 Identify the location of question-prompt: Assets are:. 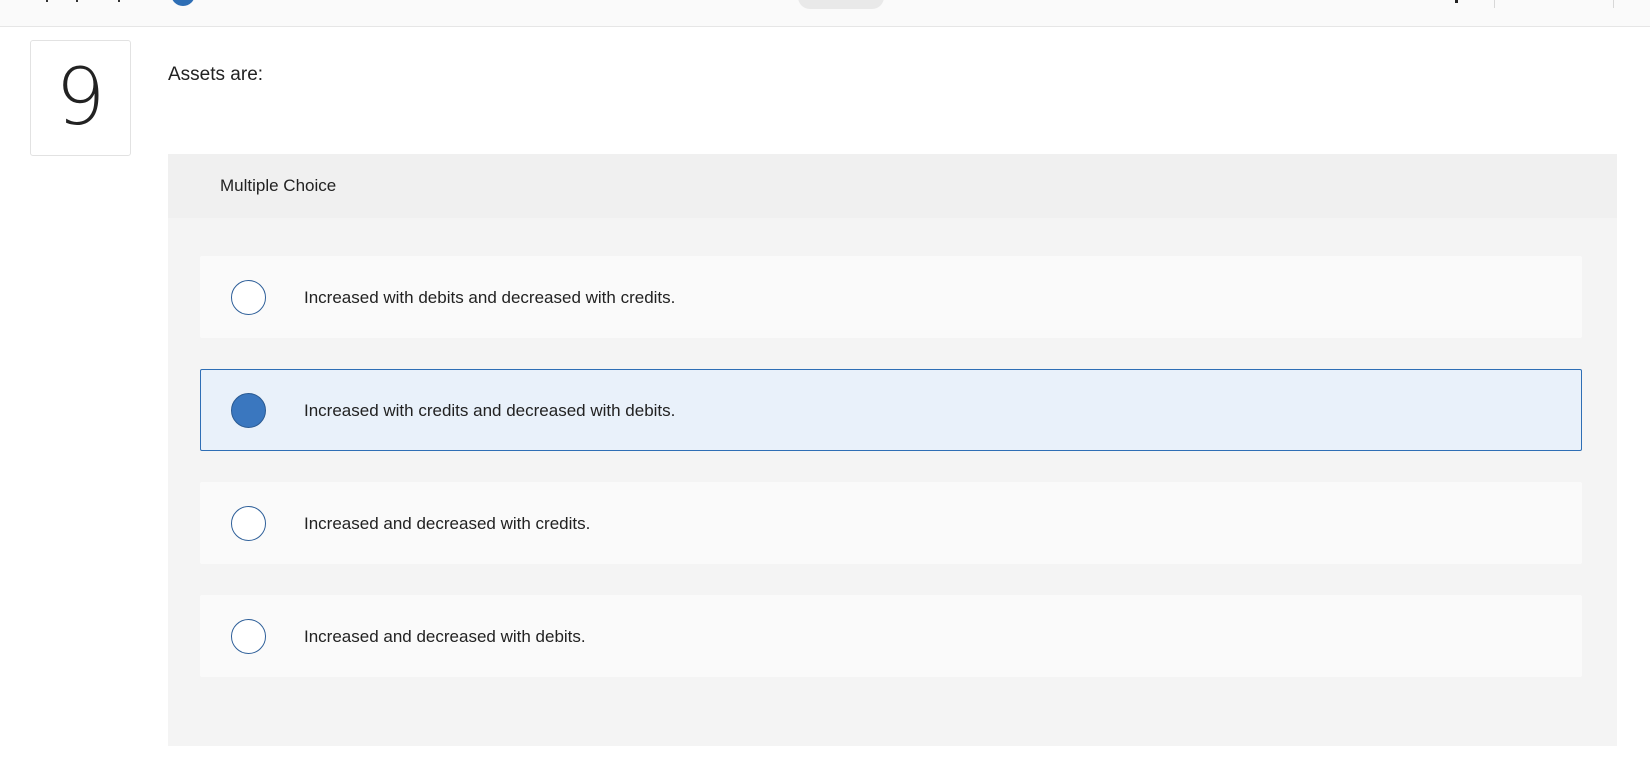
(216, 74).